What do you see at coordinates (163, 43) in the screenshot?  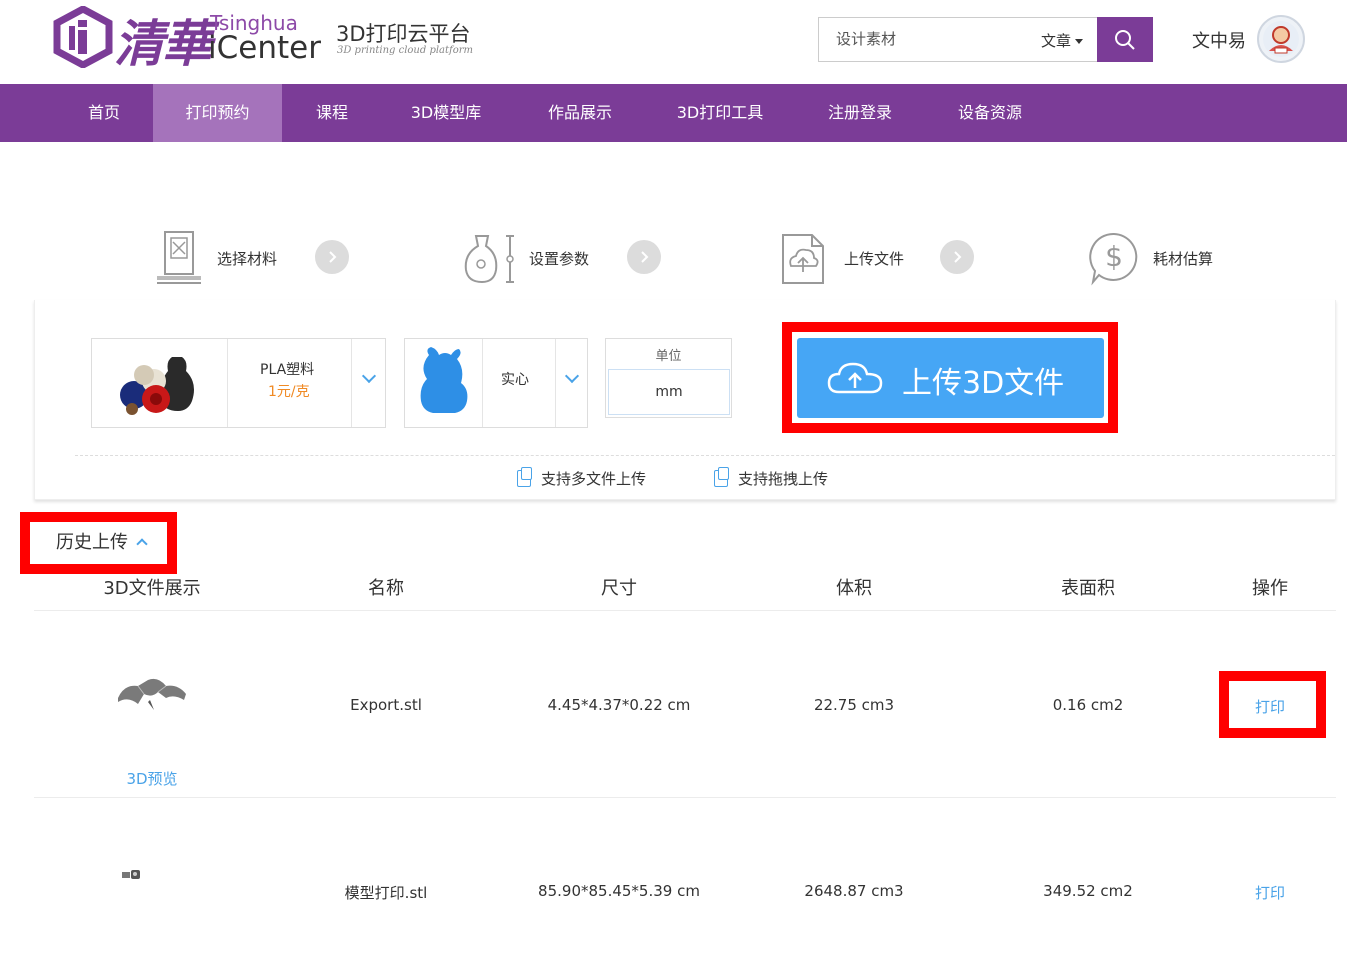 I see `logo-chinese-text: 清華` at bounding box center [163, 43].